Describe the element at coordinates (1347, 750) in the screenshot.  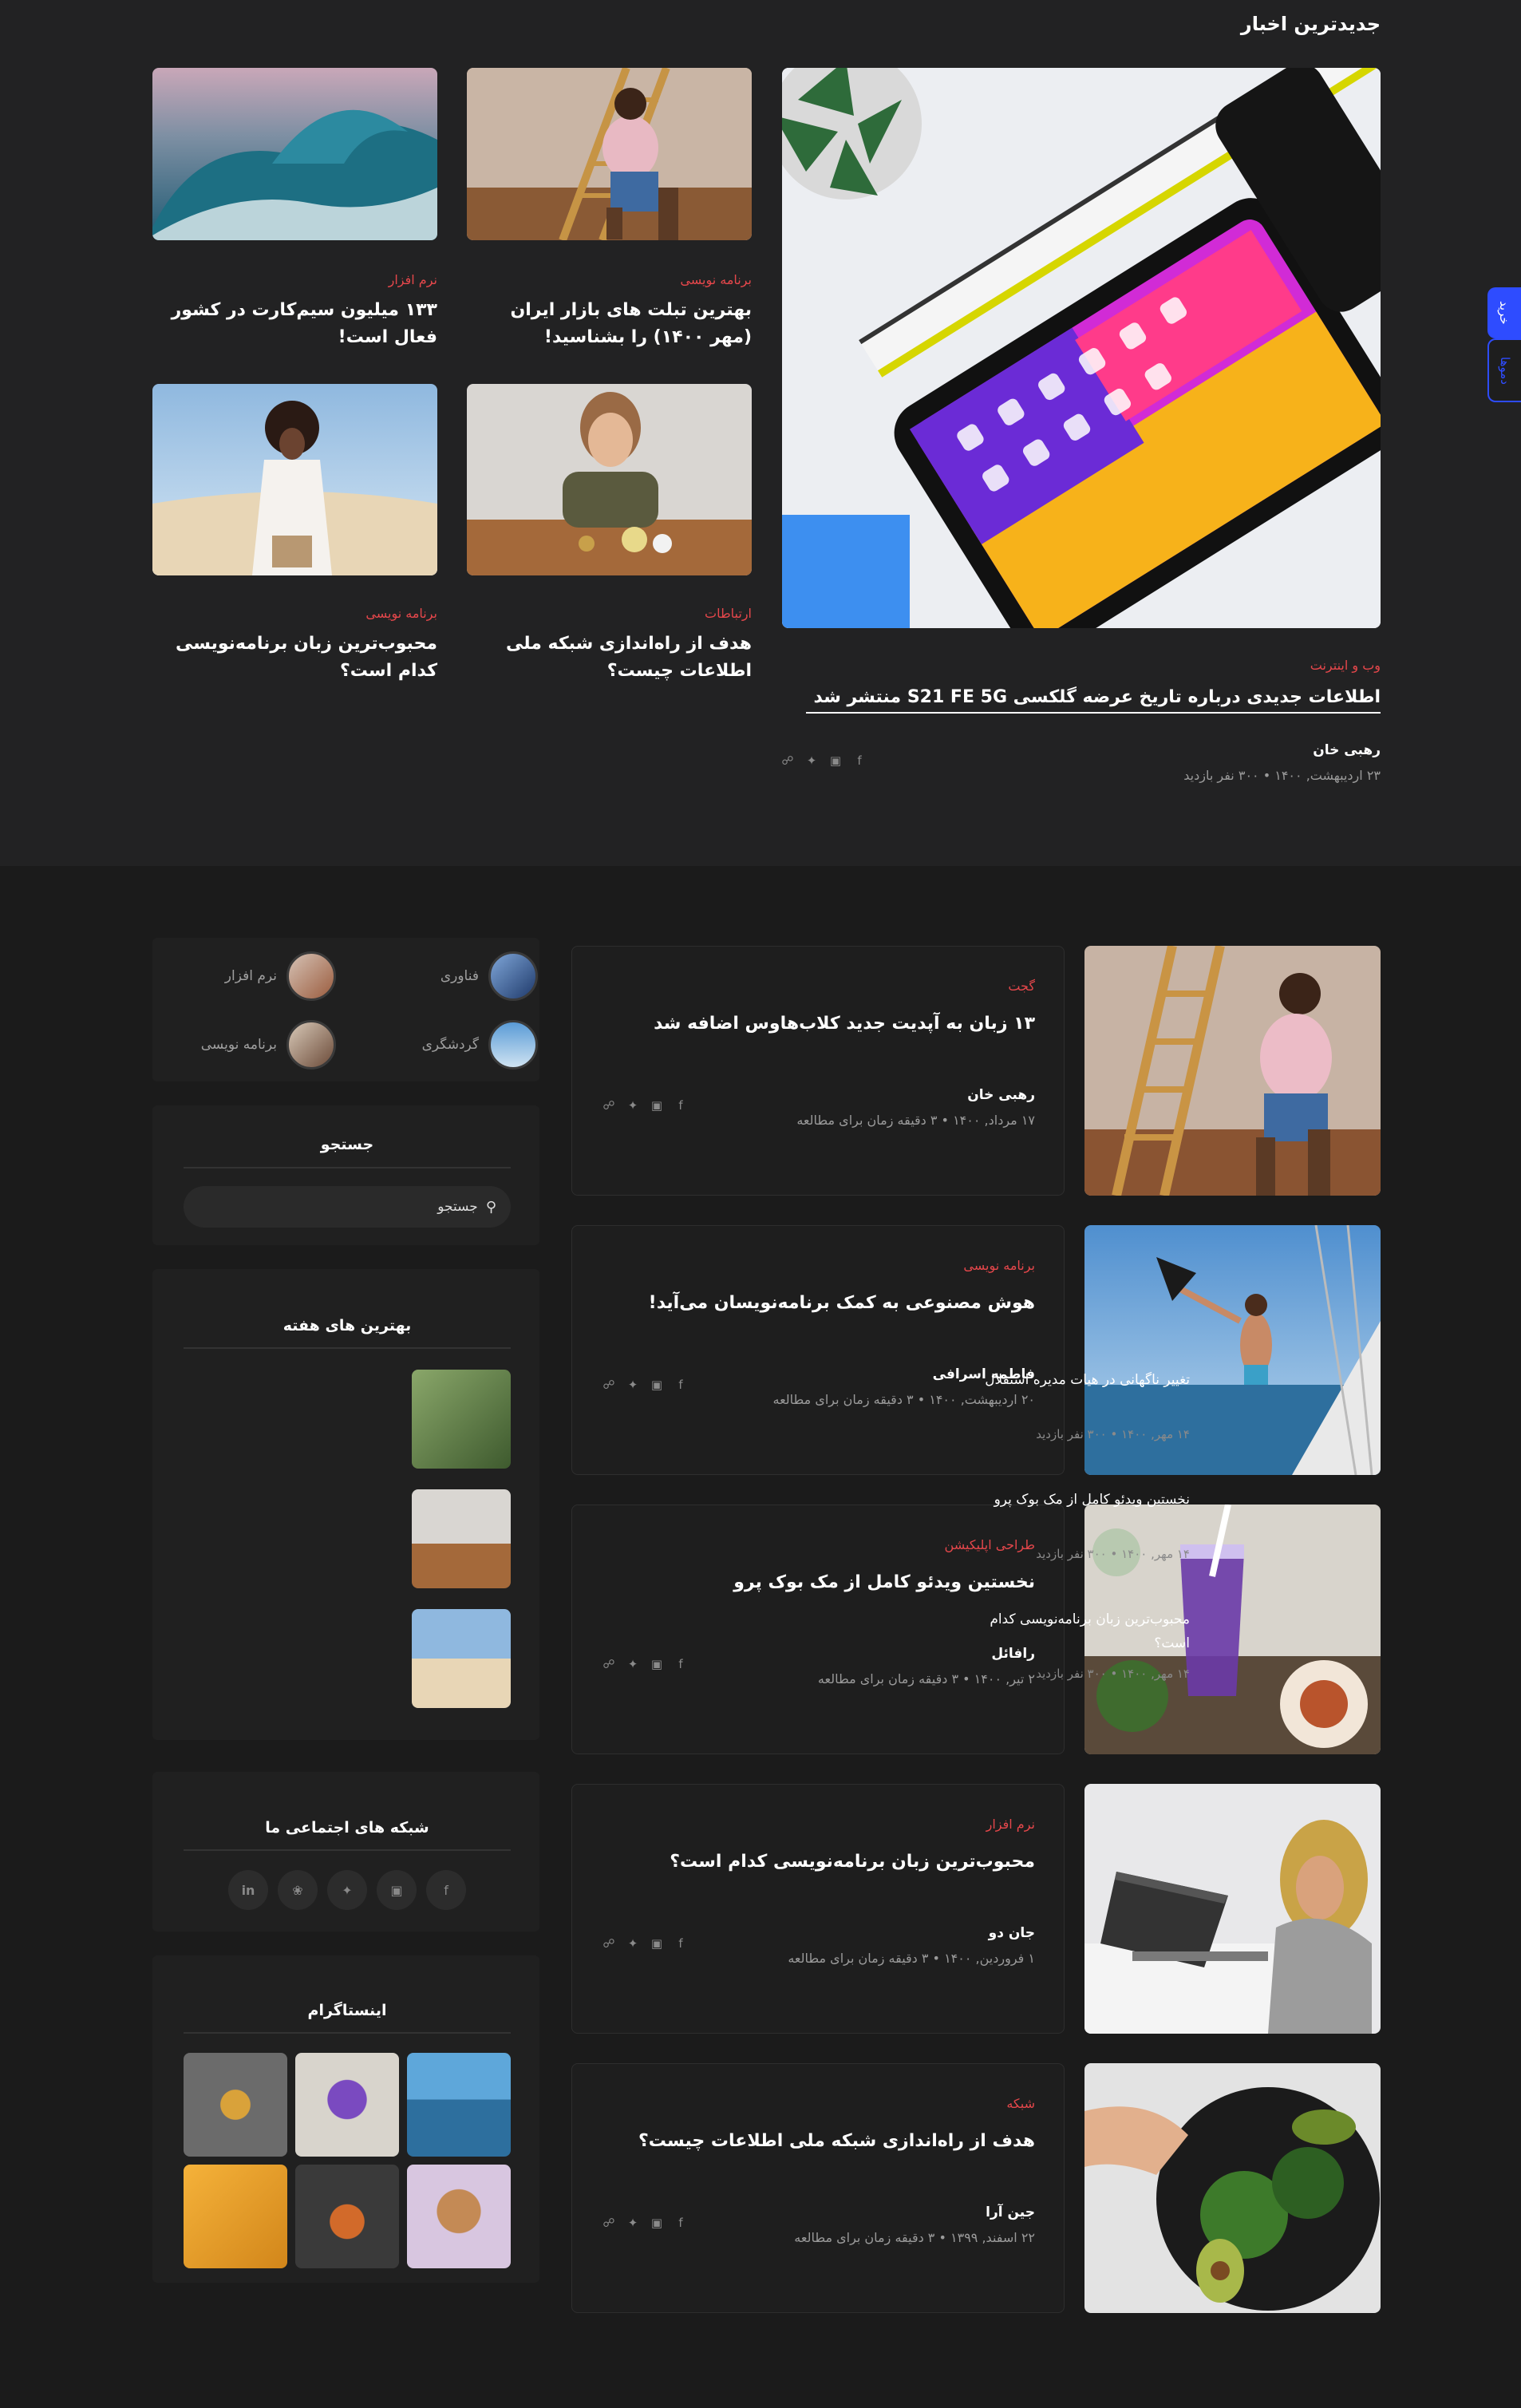
I see `featured-author: رهبی خان` at that location.